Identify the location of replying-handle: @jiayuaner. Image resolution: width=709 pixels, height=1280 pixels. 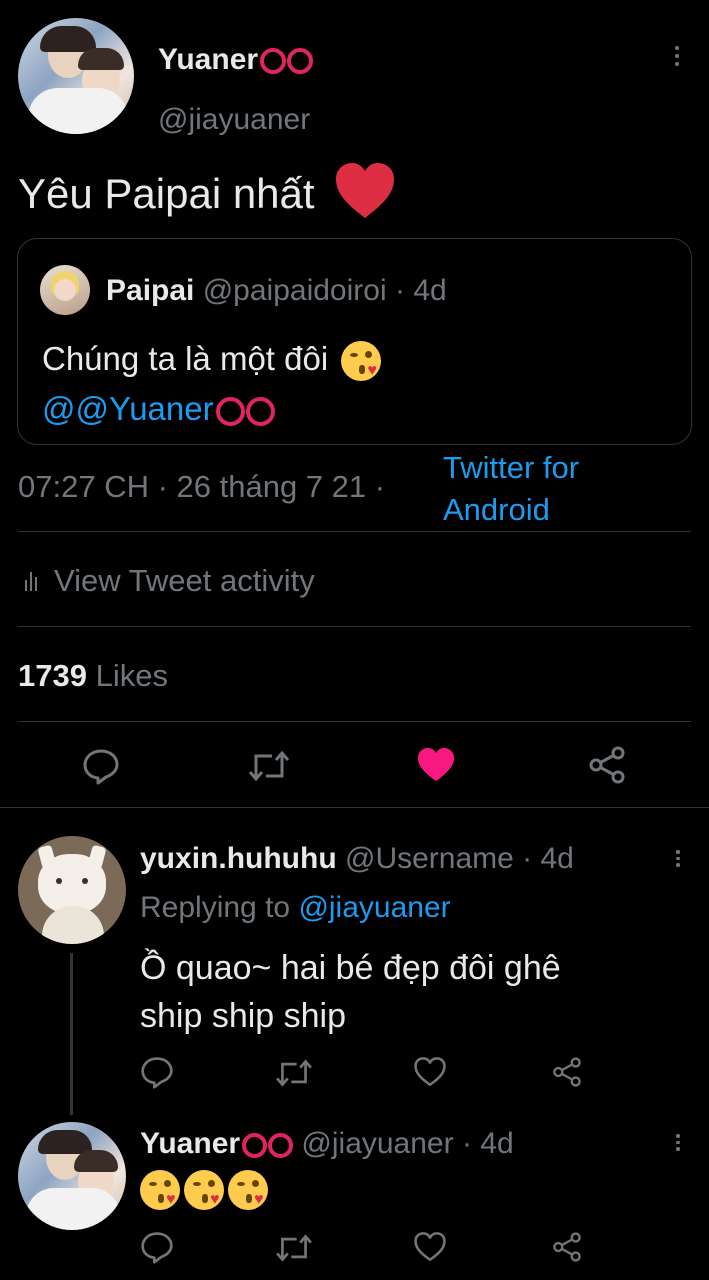
(374, 907).